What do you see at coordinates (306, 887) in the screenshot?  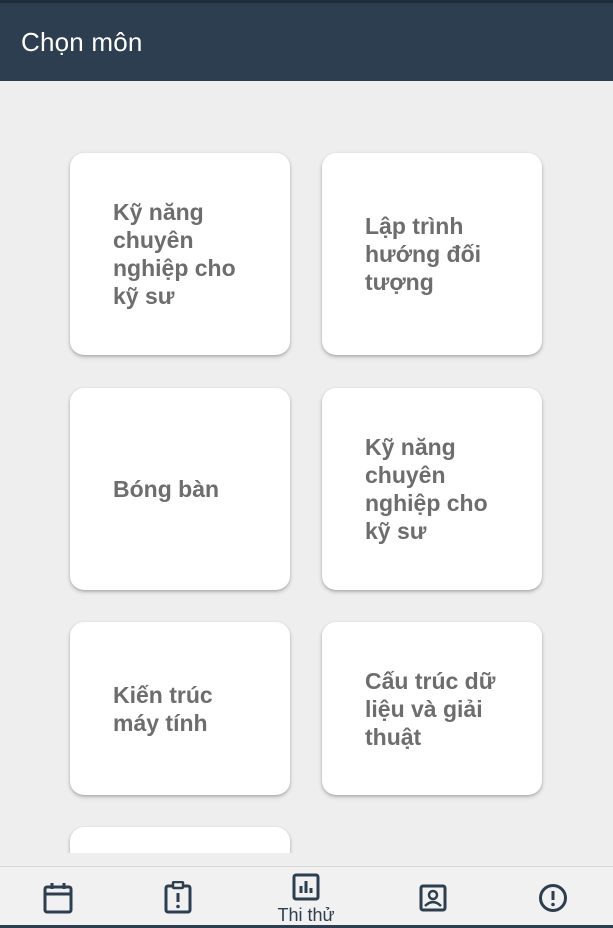 I see `bar-chart-icon` at bounding box center [306, 887].